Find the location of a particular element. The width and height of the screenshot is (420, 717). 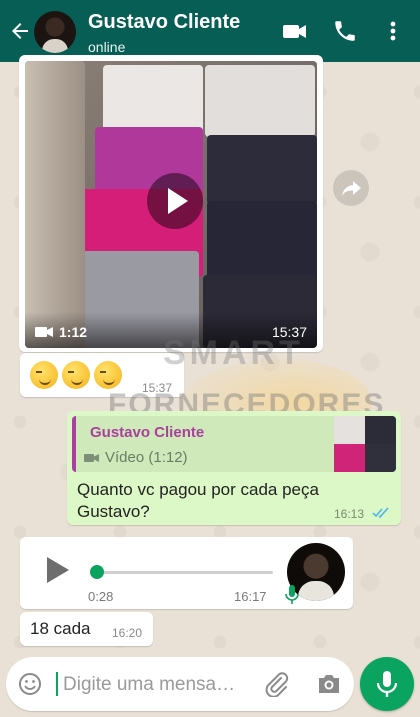

quote-accent-bar is located at coordinates (74, 444).